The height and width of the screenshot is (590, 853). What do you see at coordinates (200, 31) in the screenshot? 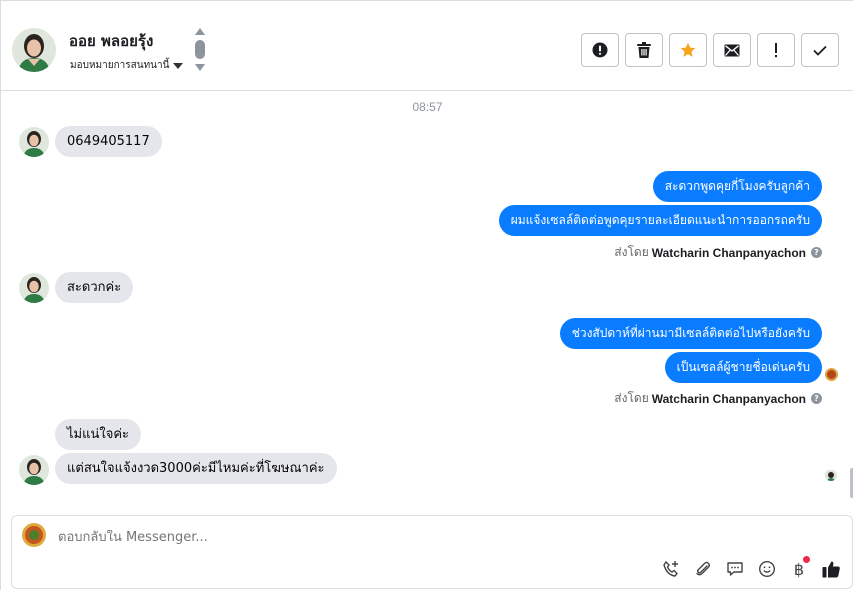
I see `previous-conversation-icon` at bounding box center [200, 31].